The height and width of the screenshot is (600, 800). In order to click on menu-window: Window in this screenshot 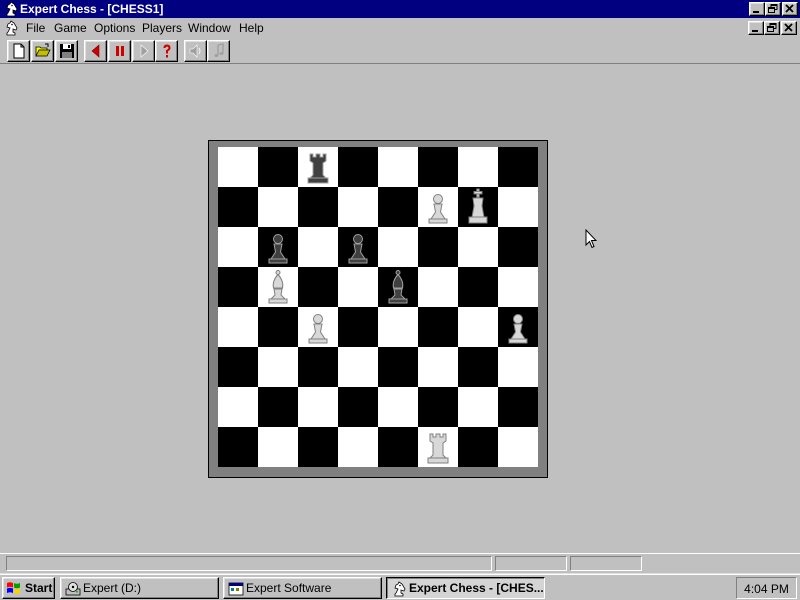, I will do `click(209, 28)`.